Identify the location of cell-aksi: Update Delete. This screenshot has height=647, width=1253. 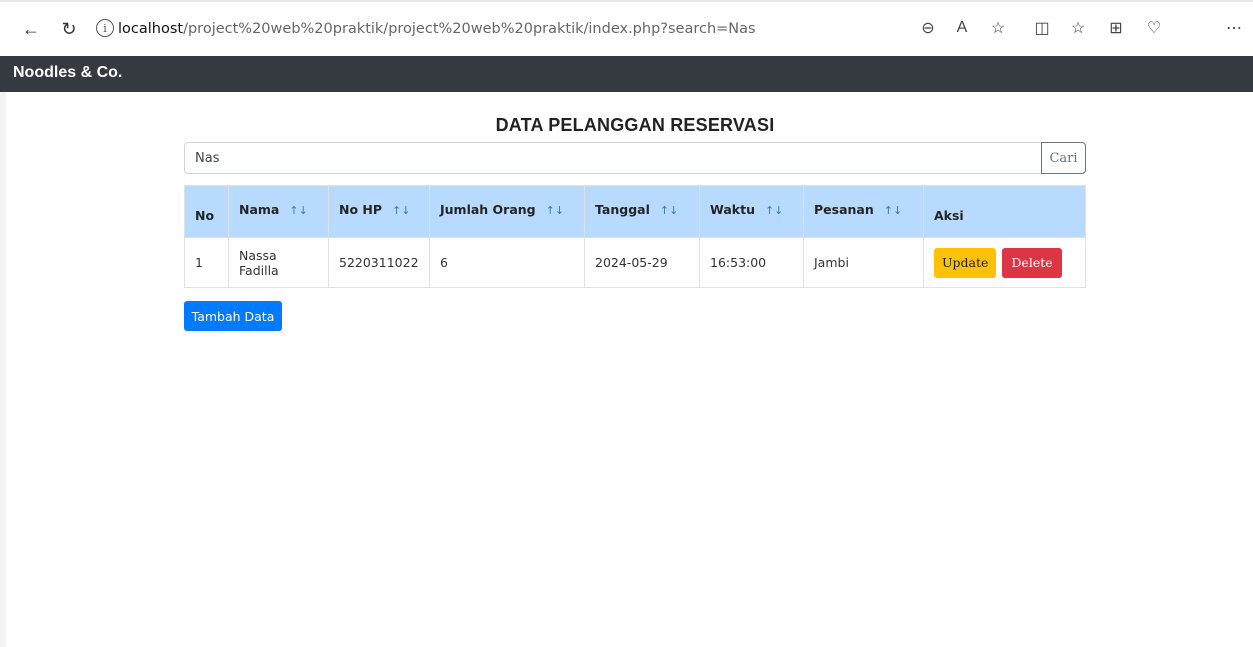
(1004, 262).